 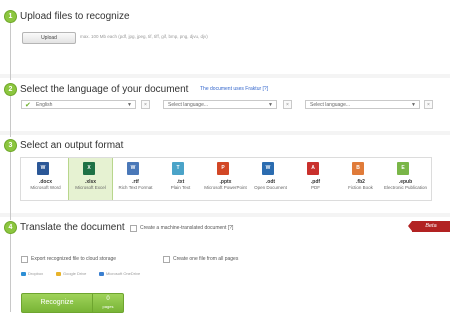 I want to click on clear-language-2-button: ×, so click(x=287, y=104).